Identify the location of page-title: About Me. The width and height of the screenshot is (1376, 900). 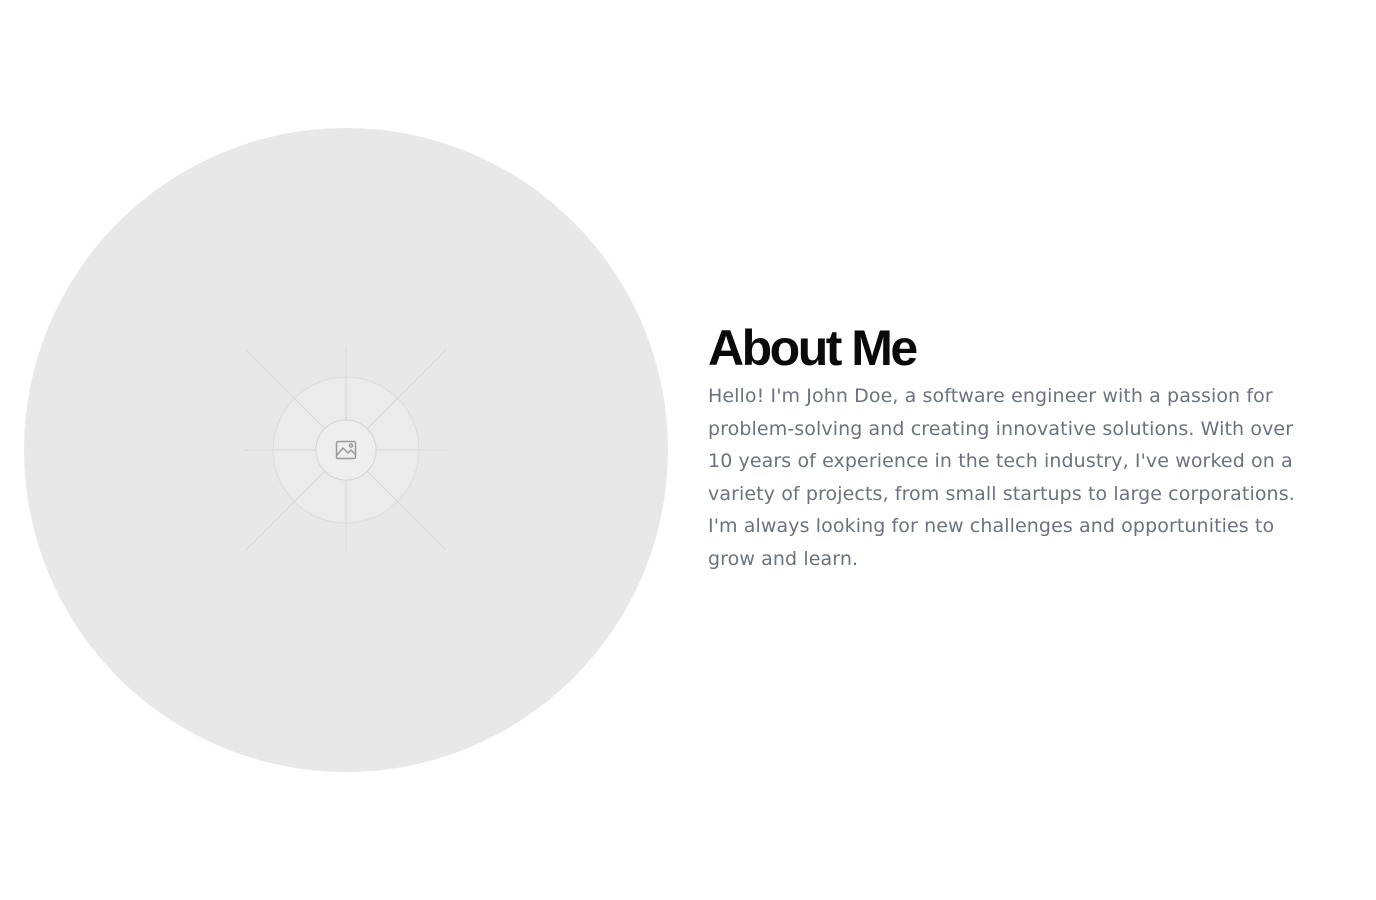
(813, 348).